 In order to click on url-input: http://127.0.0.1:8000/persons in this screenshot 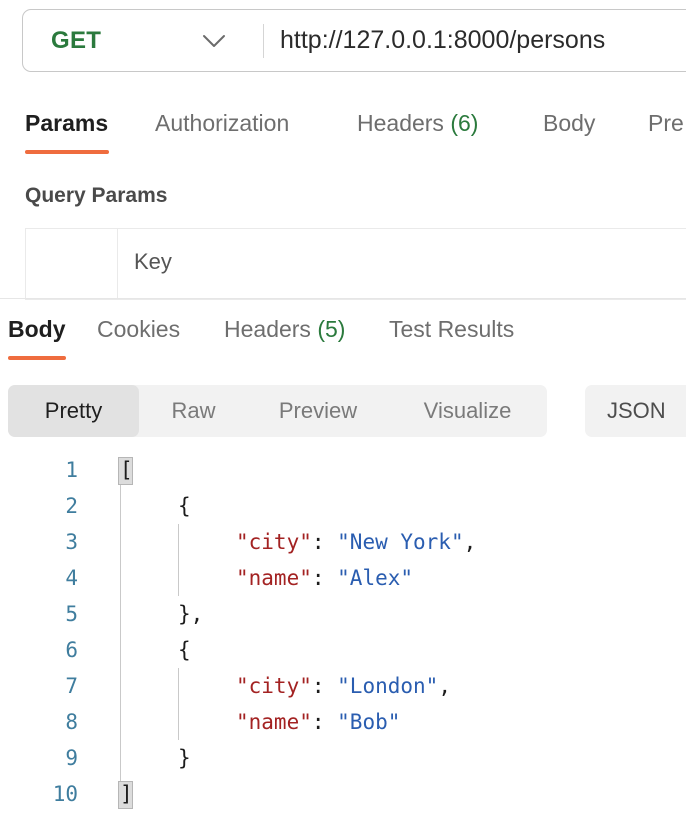, I will do `click(442, 40)`.